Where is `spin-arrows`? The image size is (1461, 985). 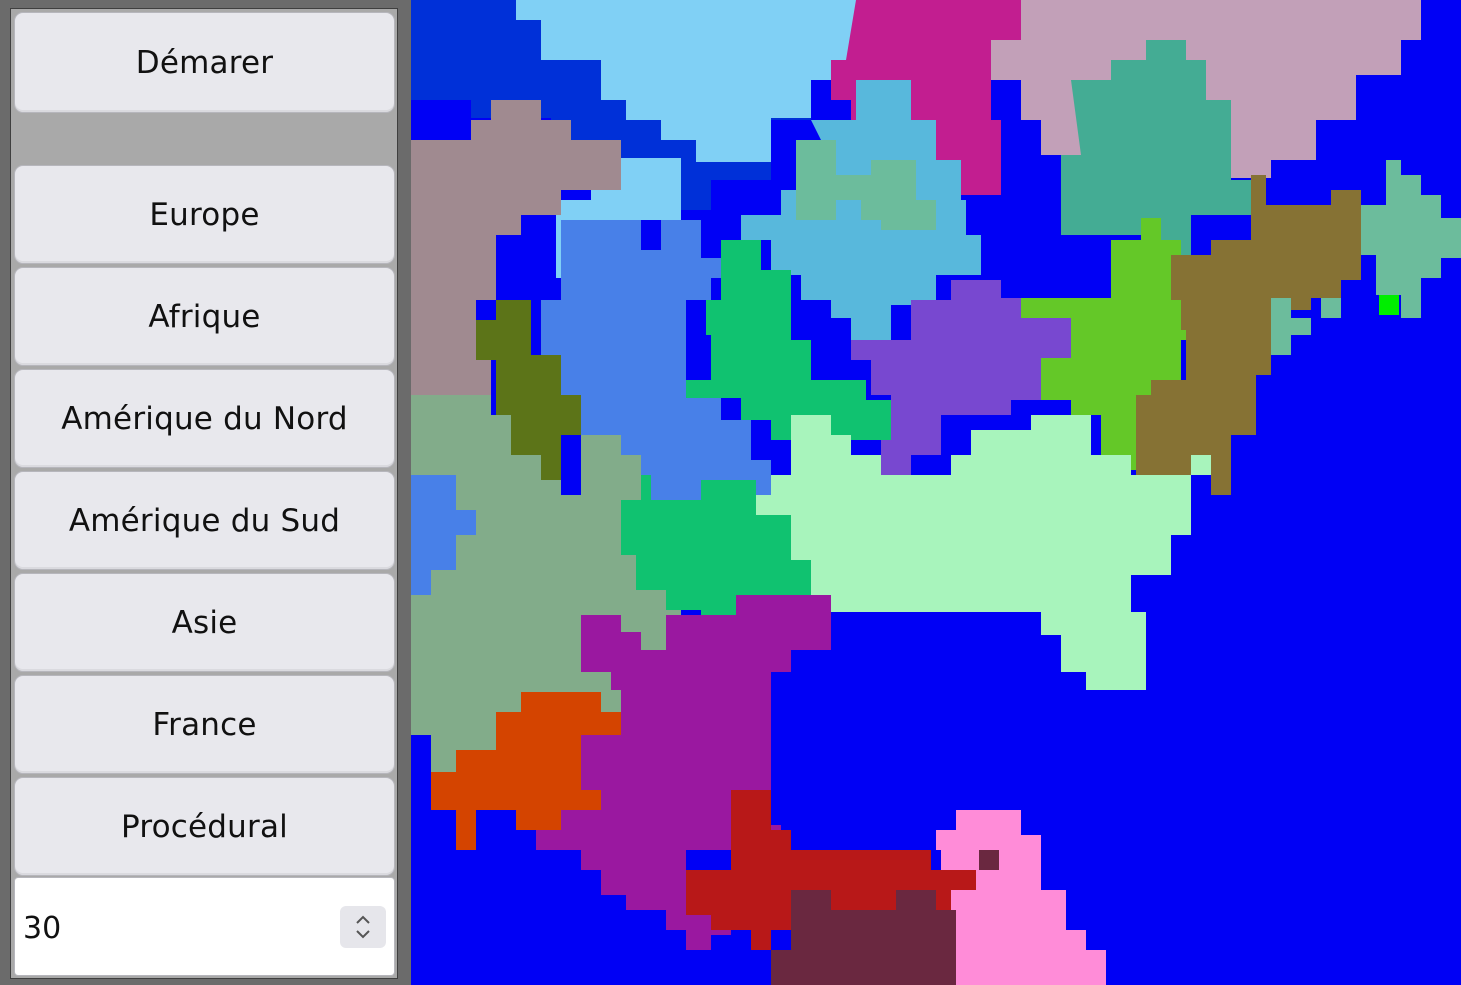 spin-arrows is located at coordinates (363, 927).